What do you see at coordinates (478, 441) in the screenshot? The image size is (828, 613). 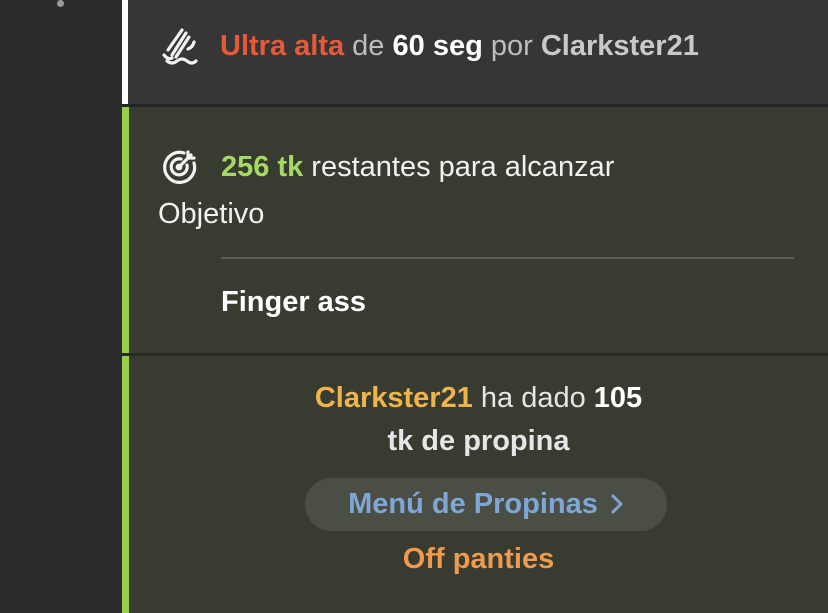 I see `tip-text-line2: tk de propina` at bounding box center [478, 441].